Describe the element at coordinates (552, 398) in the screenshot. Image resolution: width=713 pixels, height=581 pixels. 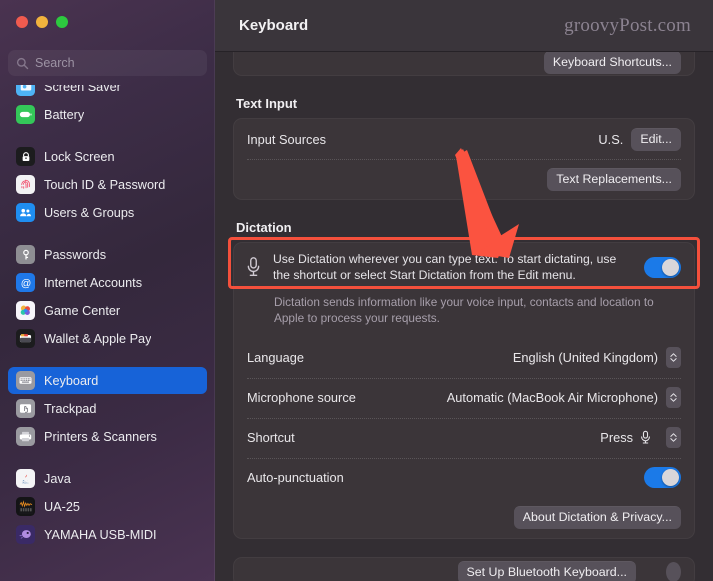
I see `microphone-source-value: Automatic (MacBook Air Microphone)` at that location.